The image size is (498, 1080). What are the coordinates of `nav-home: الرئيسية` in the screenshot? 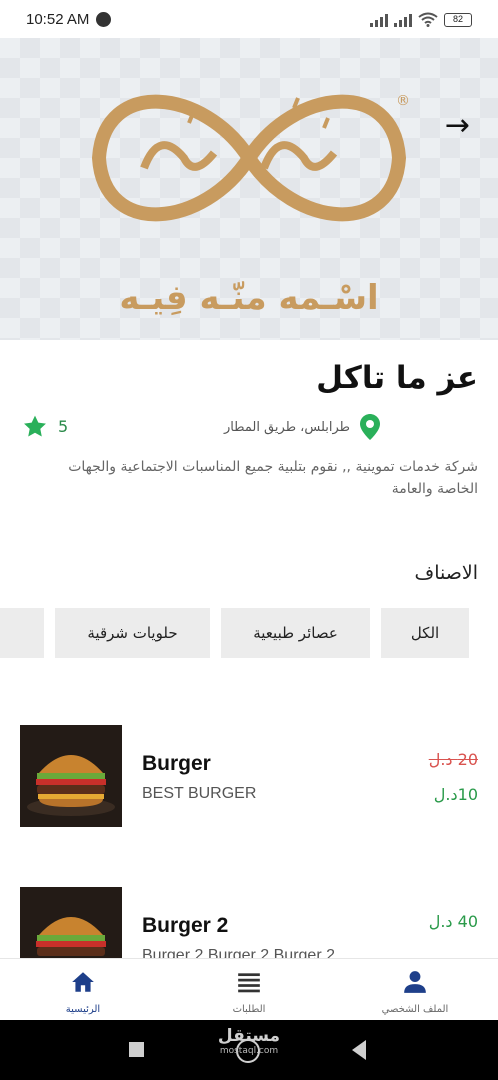 It's located at (83, 990).